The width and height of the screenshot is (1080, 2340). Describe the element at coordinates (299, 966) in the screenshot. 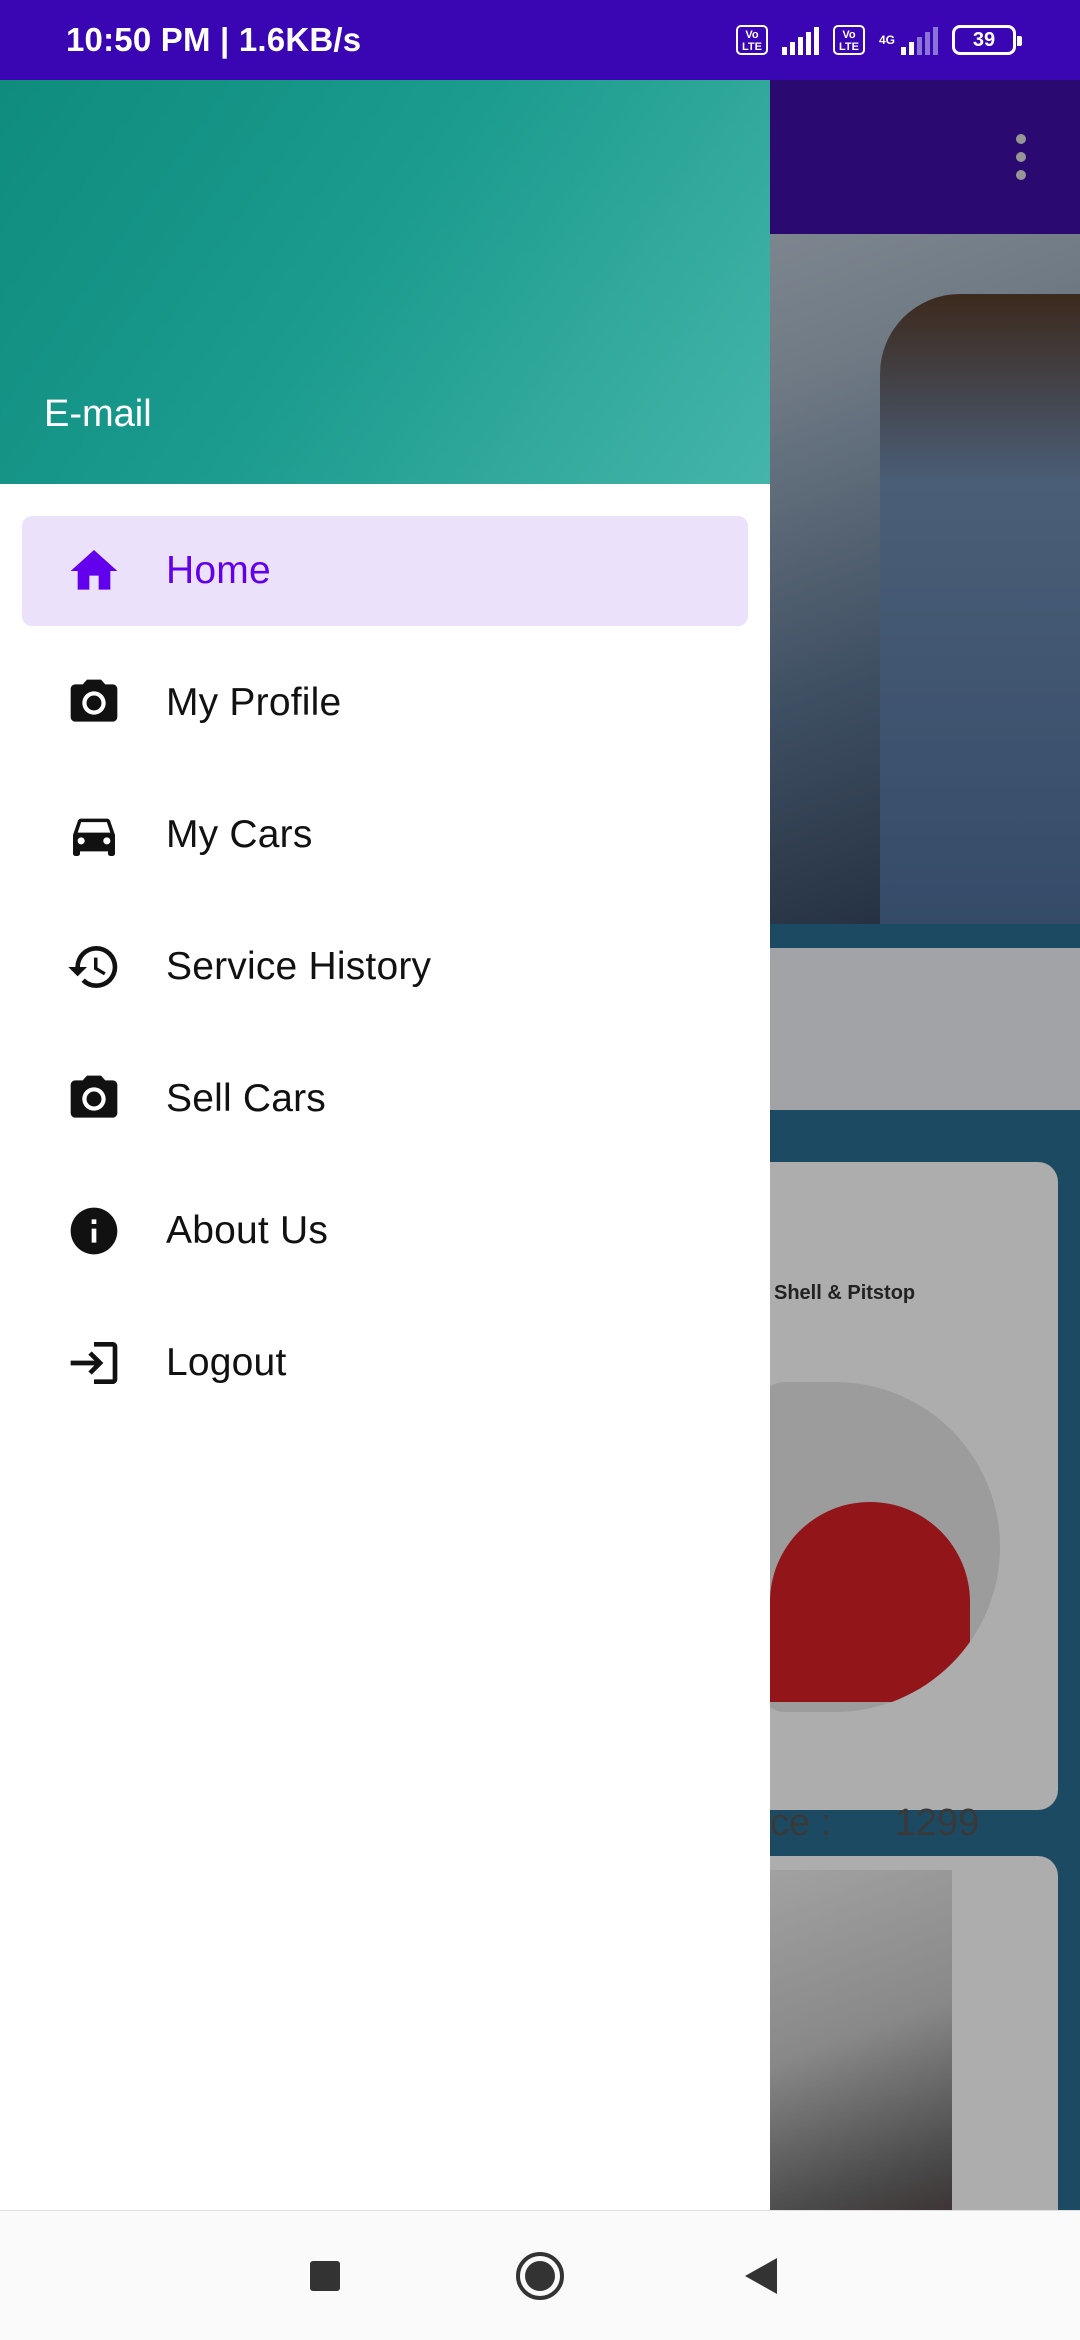

I see `drawer-item-label: Service History` at that location.